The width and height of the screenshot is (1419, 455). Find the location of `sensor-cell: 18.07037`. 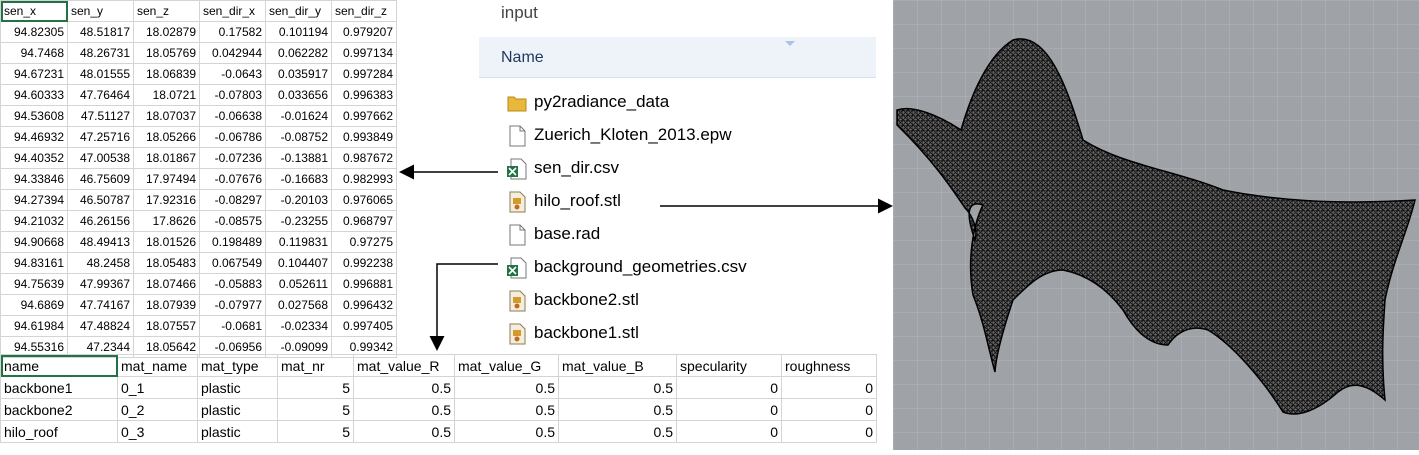

sensor-cell: 18.07037 is located at coordinates (166, 116).